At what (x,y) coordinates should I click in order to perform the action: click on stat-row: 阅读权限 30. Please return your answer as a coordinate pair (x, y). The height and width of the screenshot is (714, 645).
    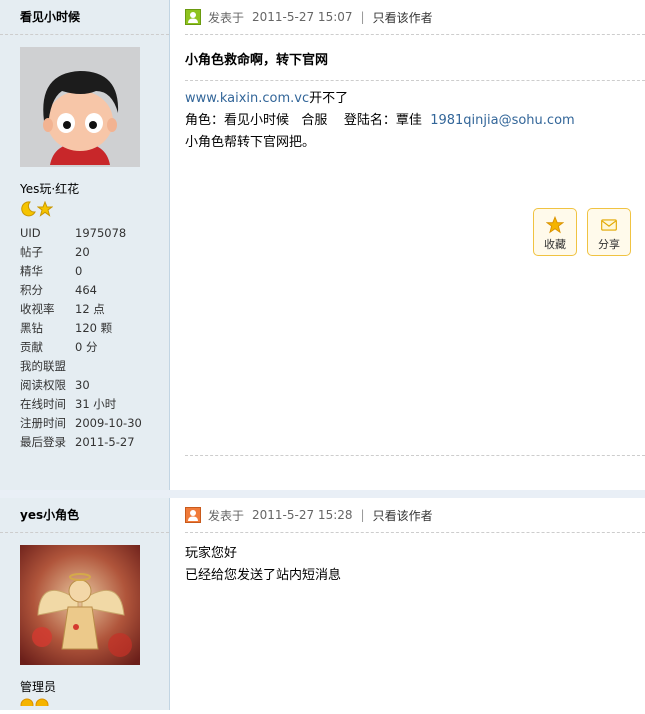
    Looking at the image, I should click on (90, 385).